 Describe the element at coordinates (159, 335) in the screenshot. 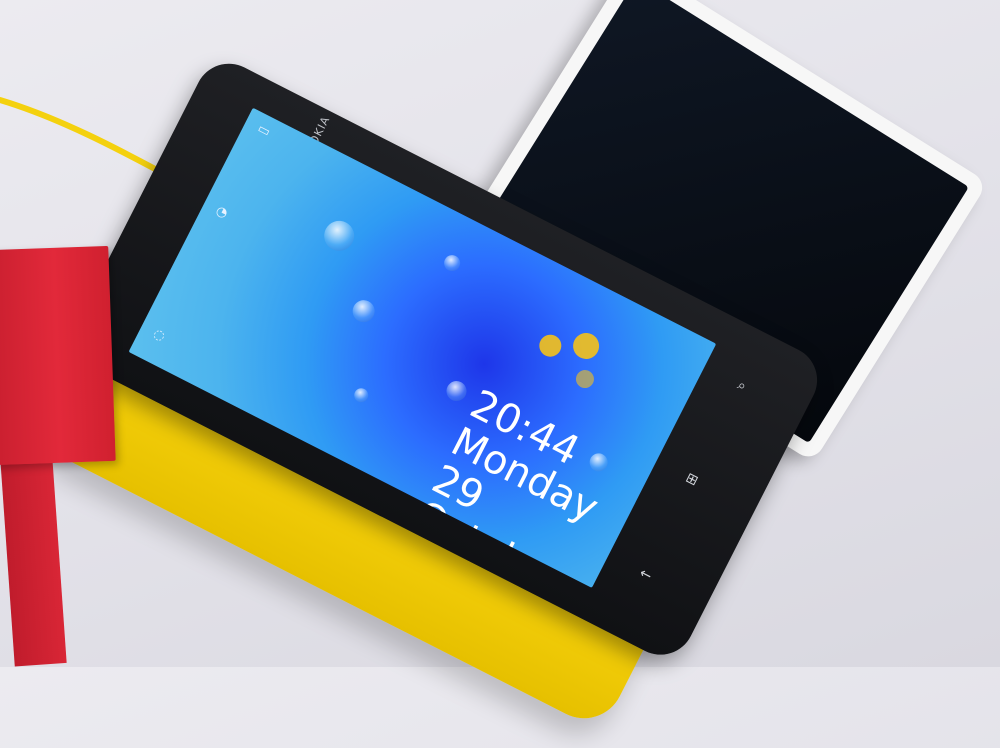

I see `notification-icon: ◌` at that location.